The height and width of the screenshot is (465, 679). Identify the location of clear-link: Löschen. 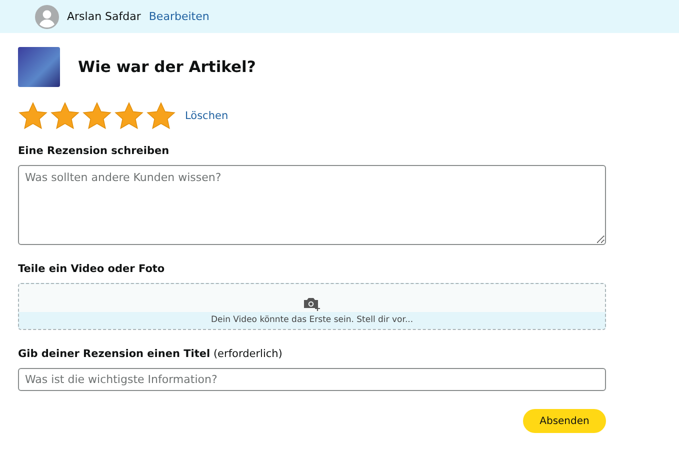
(206, 116).